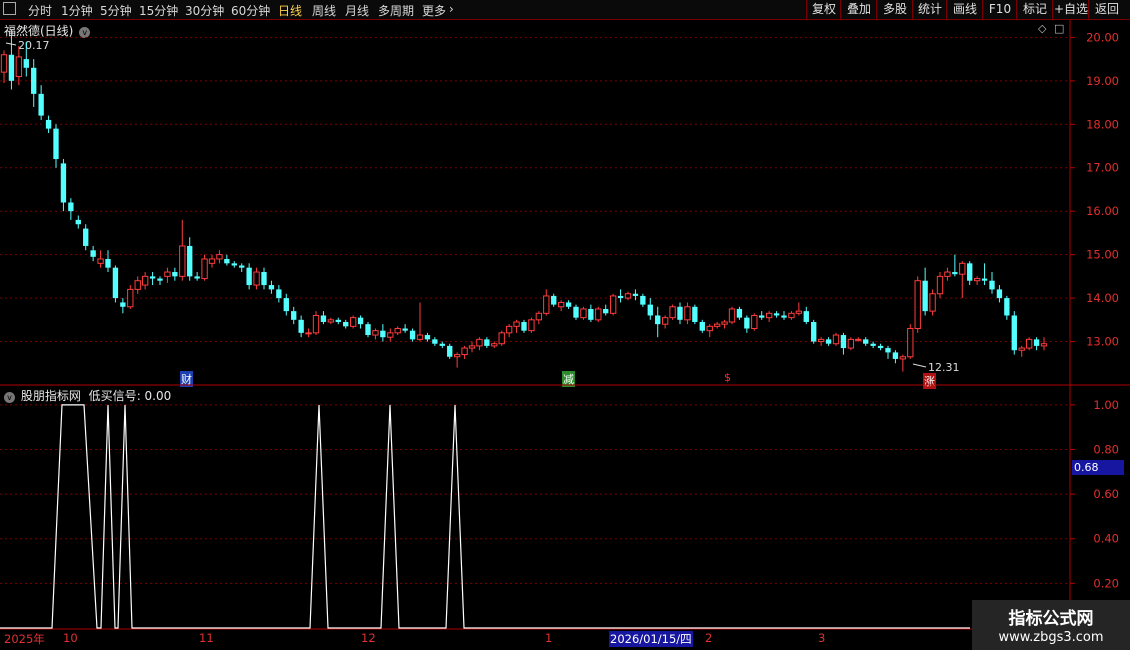 This screenshot has height=650, width=1130. What do you see at coordinates (822, 638) in the screenshot?
I see `x-tick-label: 3` at bounding box center [822, 638].